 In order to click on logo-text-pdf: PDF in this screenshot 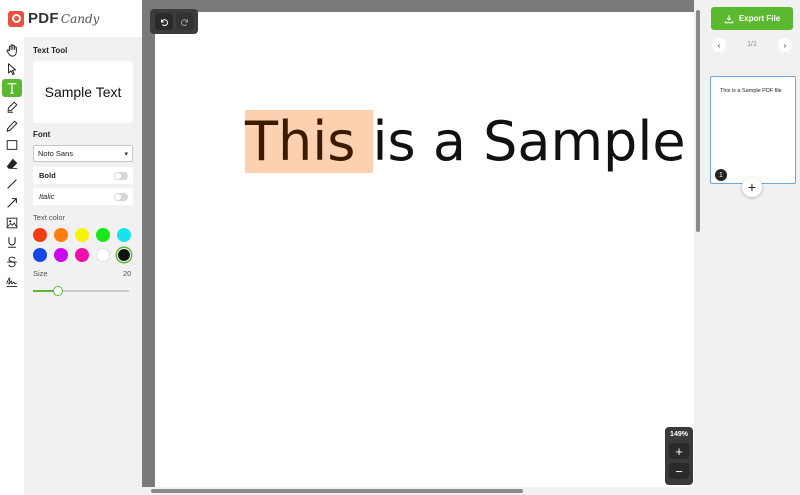, I will do `click(43, 18)`.